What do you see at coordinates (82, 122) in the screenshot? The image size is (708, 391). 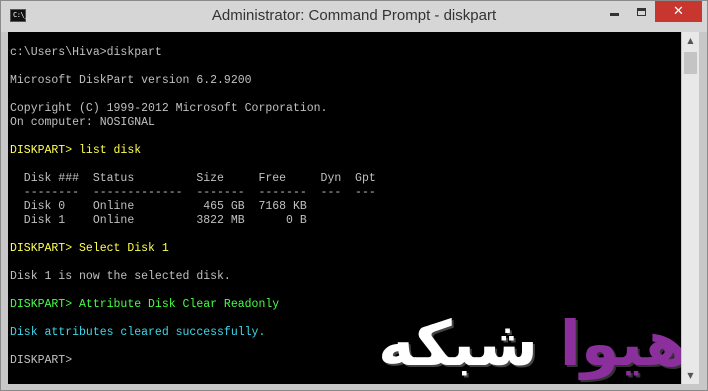 I see `console-line: On computer: NOSIGNAL` at bounding box center [82, 122].